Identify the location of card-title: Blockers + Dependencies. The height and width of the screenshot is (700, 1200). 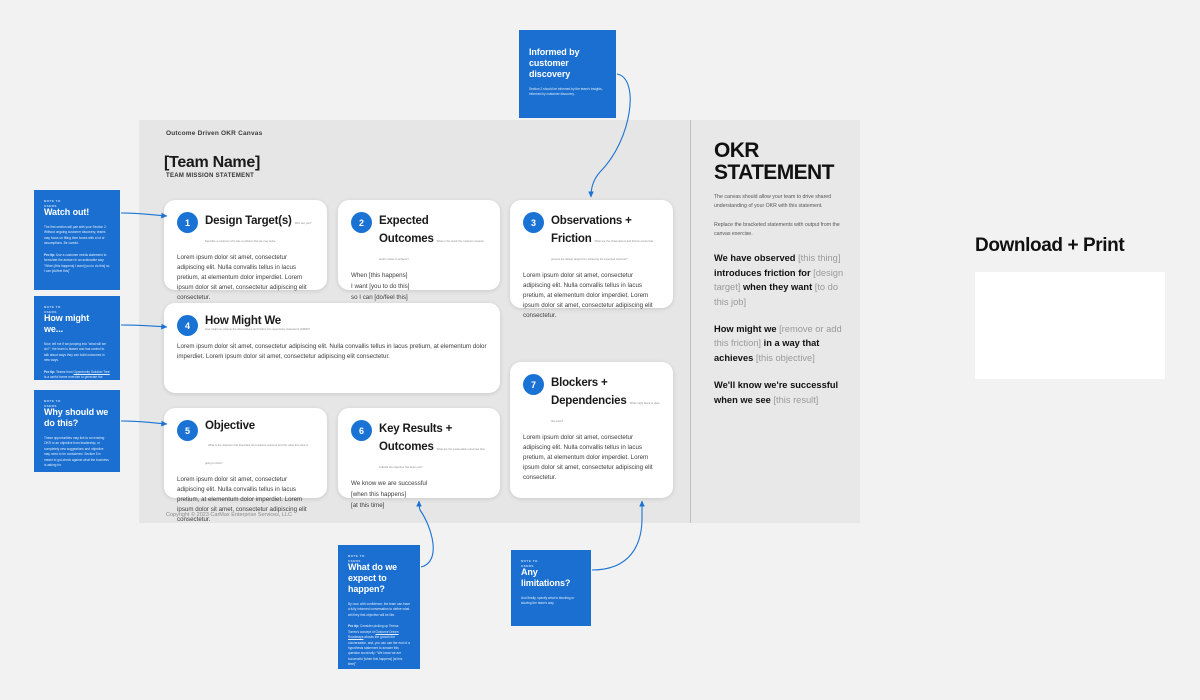
(589, 392).